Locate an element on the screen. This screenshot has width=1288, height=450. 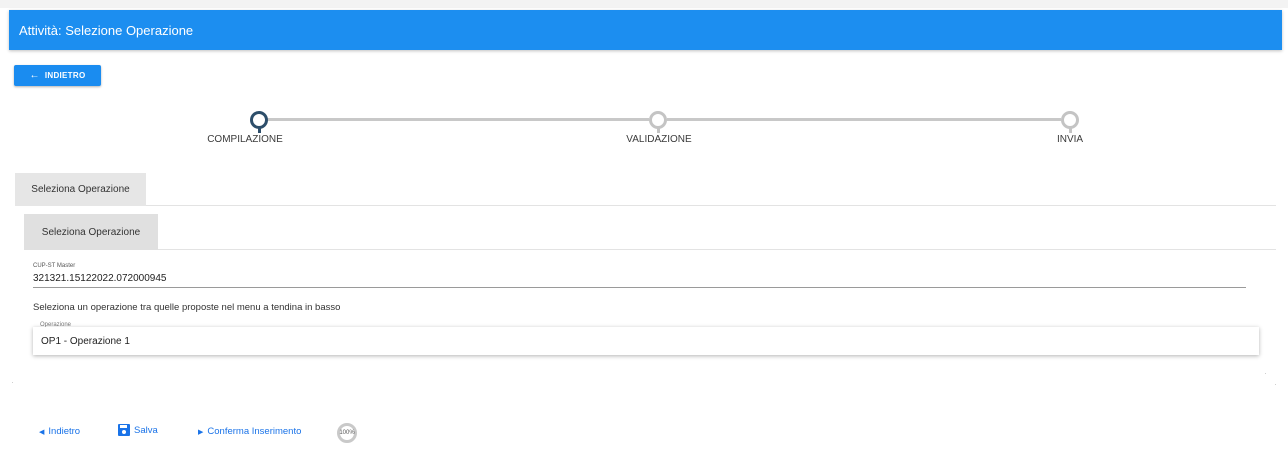
inner-tab-divider is located at coordinates (717, 249).